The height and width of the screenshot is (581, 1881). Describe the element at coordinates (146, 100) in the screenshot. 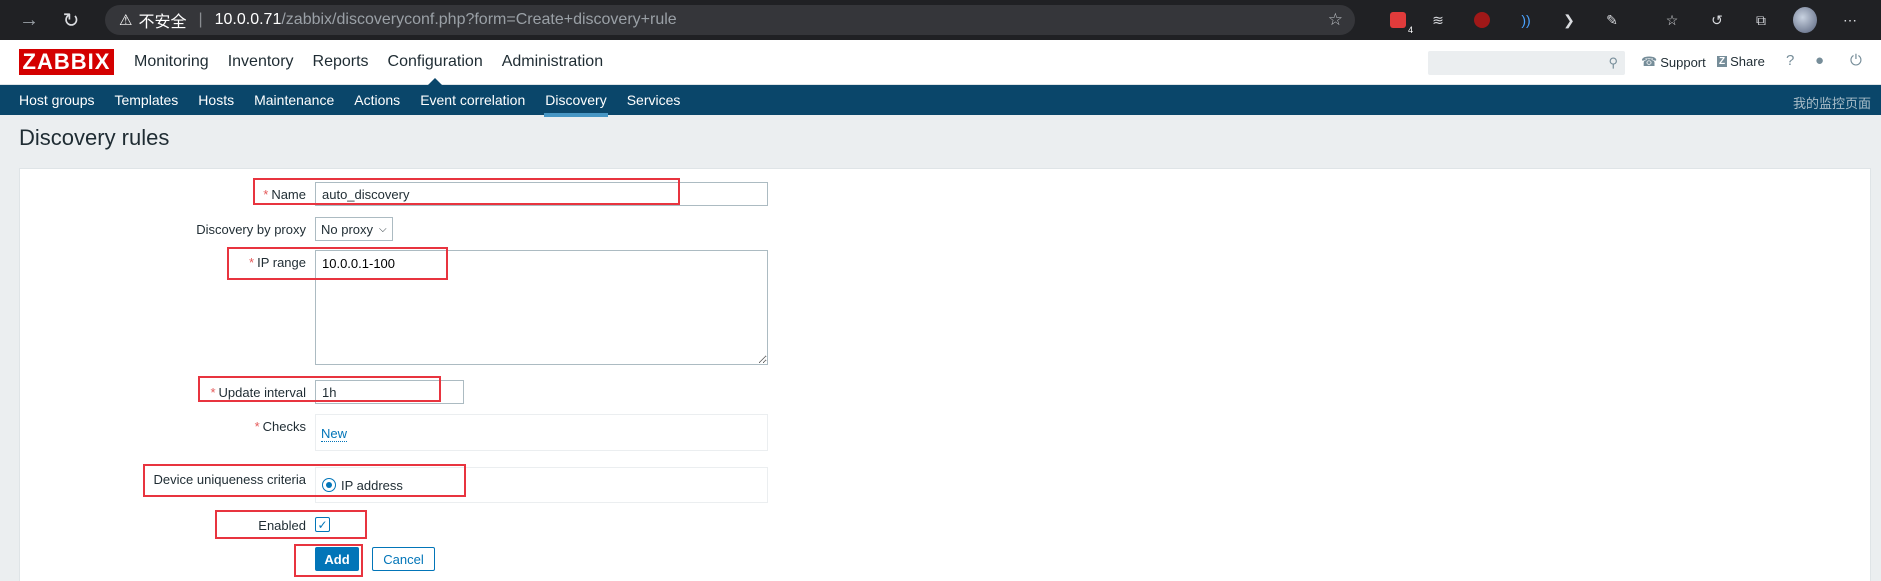

I see `tab-templates: Templates` at that location.